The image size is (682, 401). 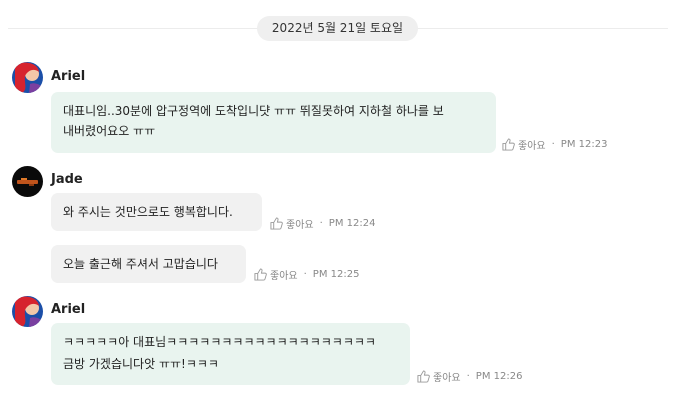 What do you see at coordinates (27, 181) in the screenshot?
I see `jade-avatar` at bounding box center [27, 181].